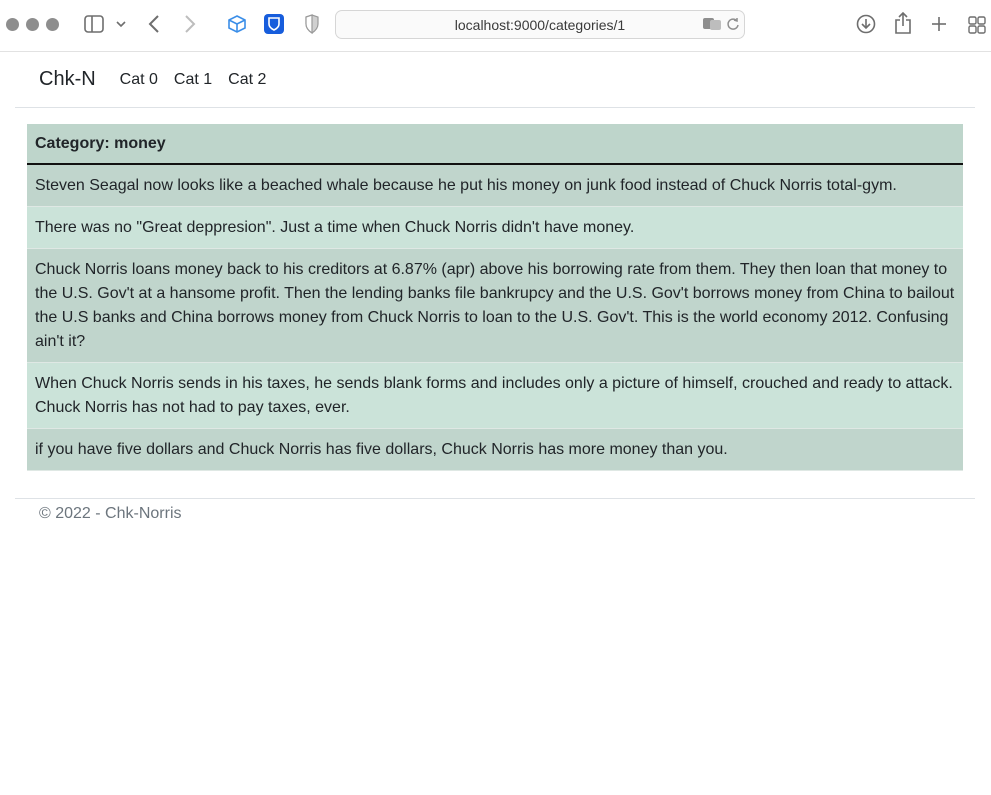 This screenshot has width=991, height=795. I want to click on privacy-shield-icon, so click(312, 24).